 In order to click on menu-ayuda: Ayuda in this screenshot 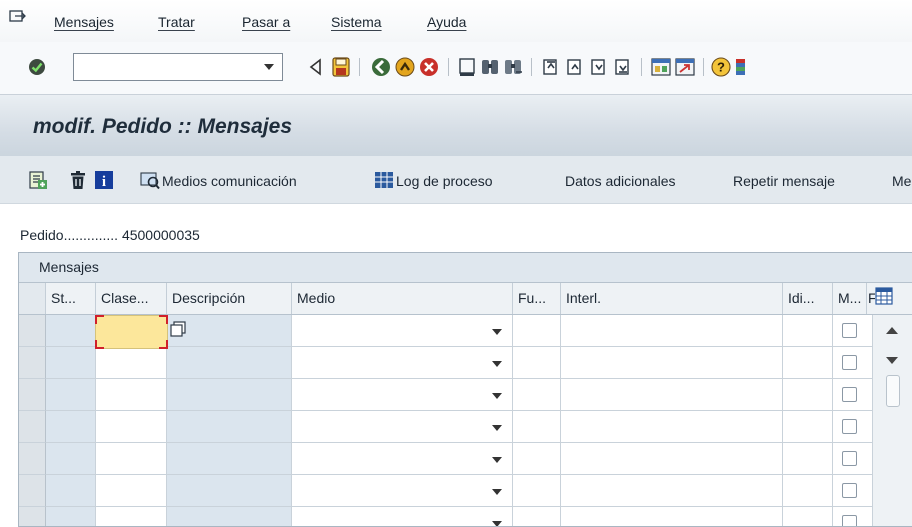, I will do `click(446, 22)`.